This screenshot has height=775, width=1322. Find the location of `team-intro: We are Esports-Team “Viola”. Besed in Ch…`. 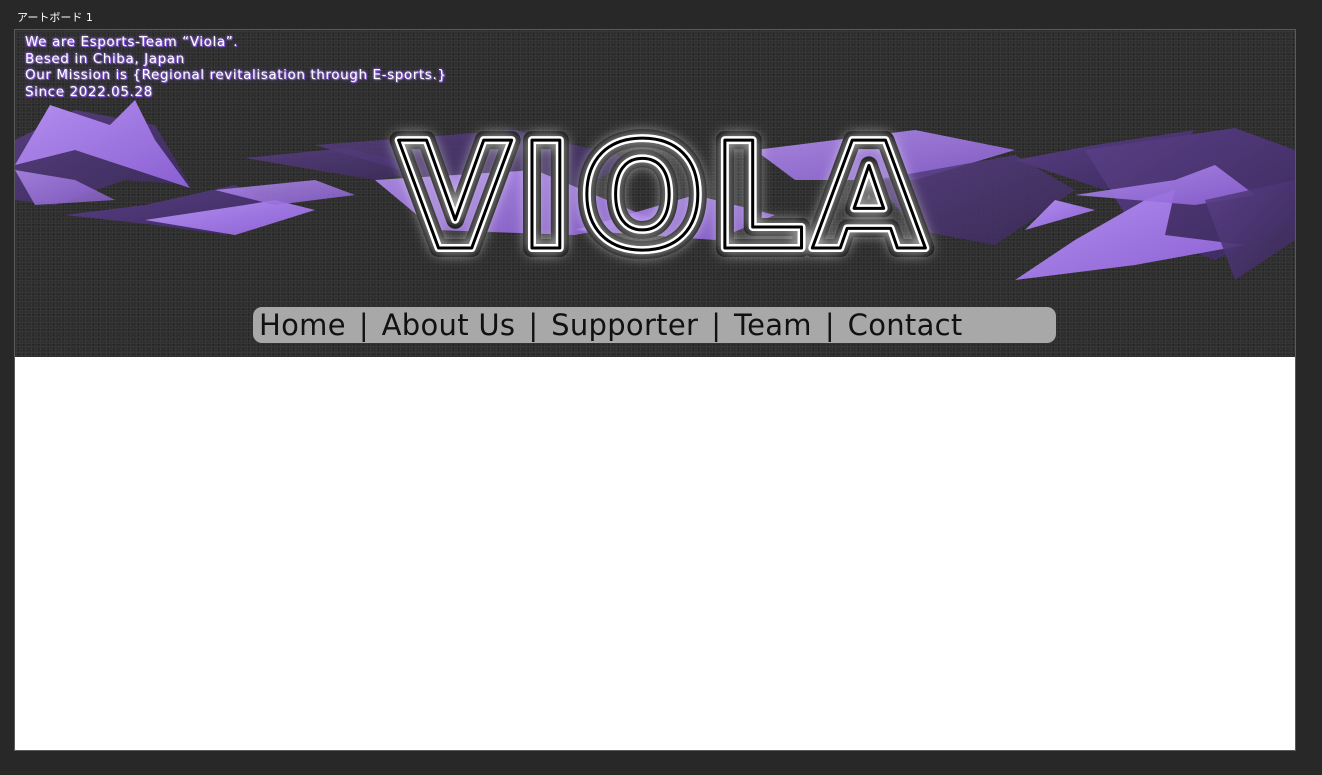

team-intro: We are Esports-Team “Viola”. Besed in Ch… is located at coordinates (236, 67).